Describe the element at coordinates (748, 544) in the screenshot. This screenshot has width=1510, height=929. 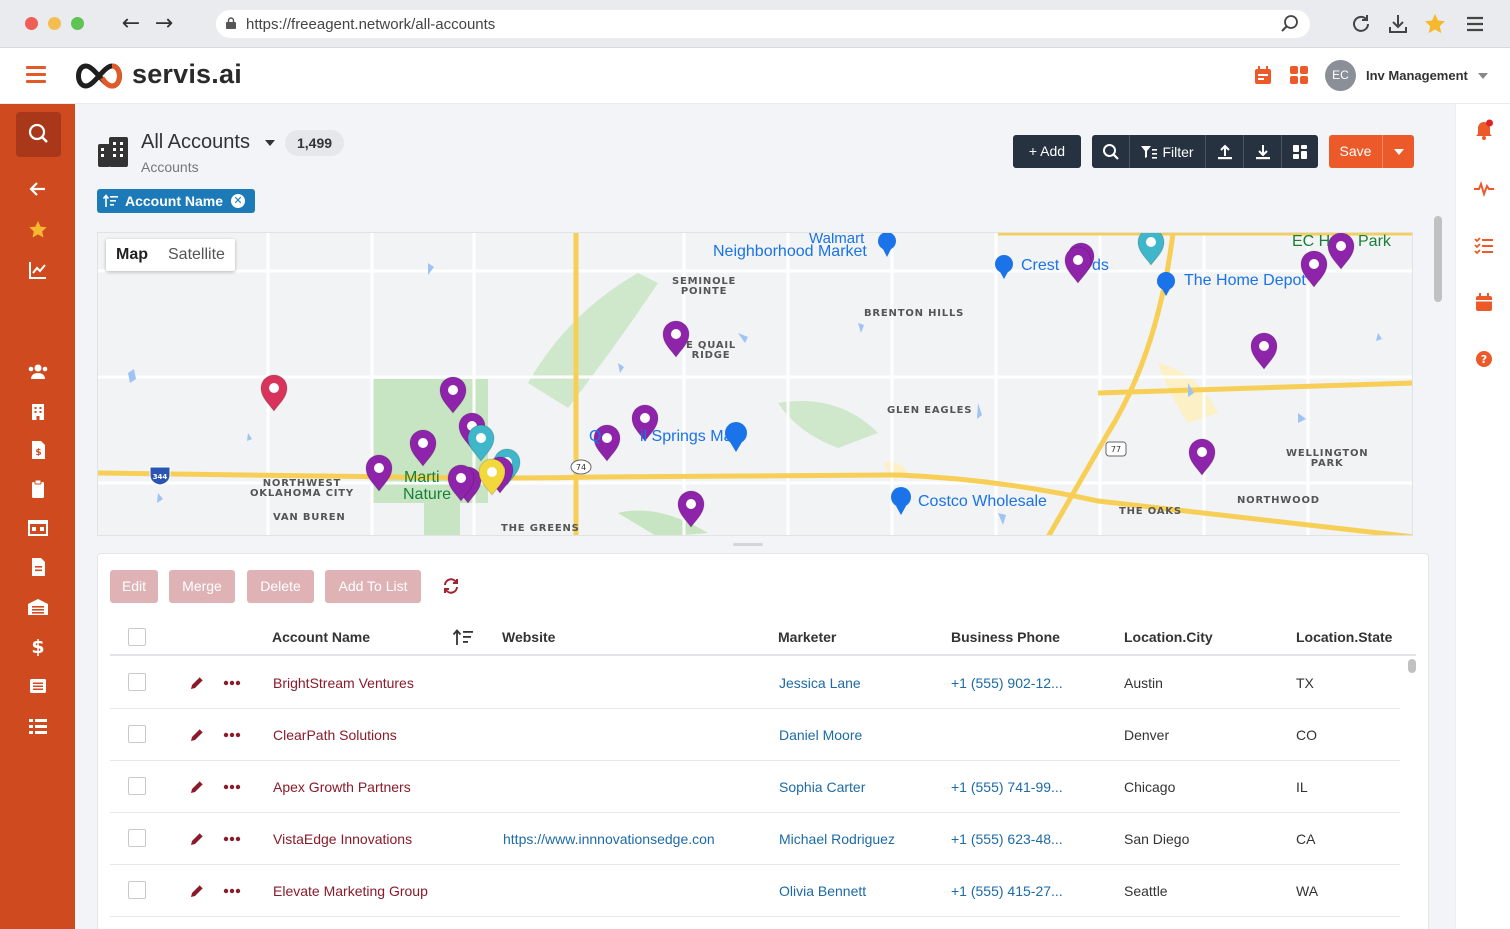
I see `map-resize-handle` at that location.